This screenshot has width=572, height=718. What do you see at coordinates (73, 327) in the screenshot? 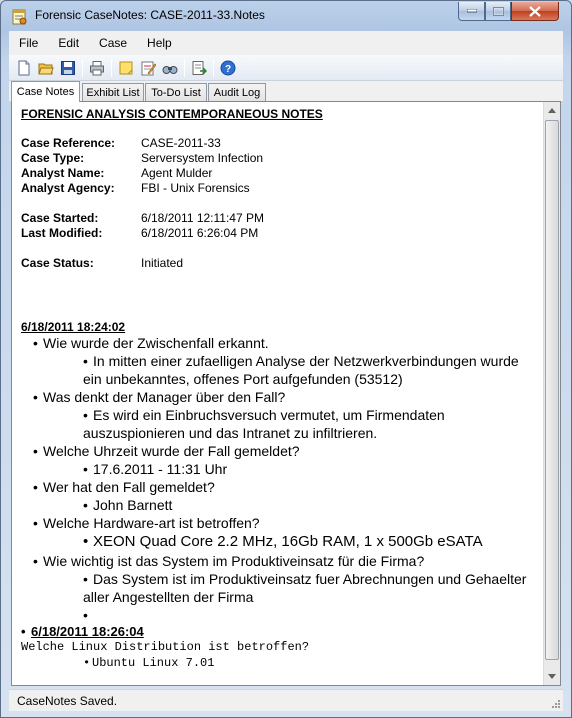
I see `entry-timestamp: 6/18/2011 18:24:02` at bounding box center [73, 327].